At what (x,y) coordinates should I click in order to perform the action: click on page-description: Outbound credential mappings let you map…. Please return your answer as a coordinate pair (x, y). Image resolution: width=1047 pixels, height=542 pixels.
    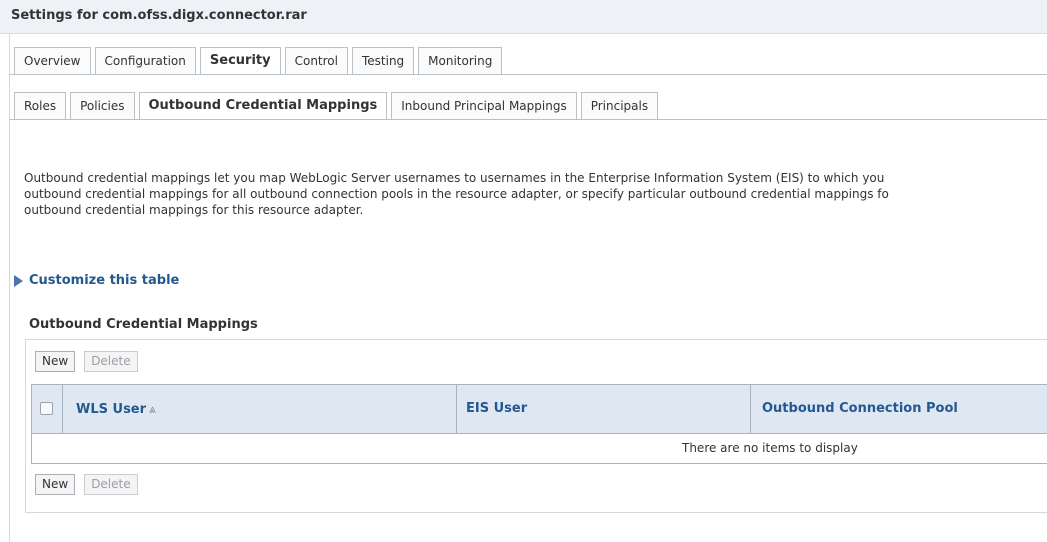
    Looking at the image, I should click on (535, 194).